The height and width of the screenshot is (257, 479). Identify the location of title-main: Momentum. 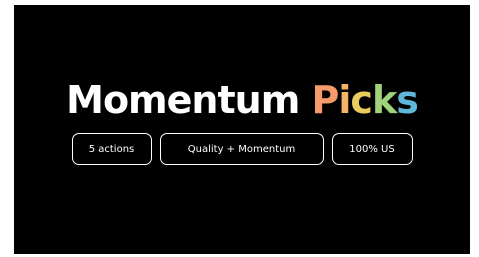
(183, 100).